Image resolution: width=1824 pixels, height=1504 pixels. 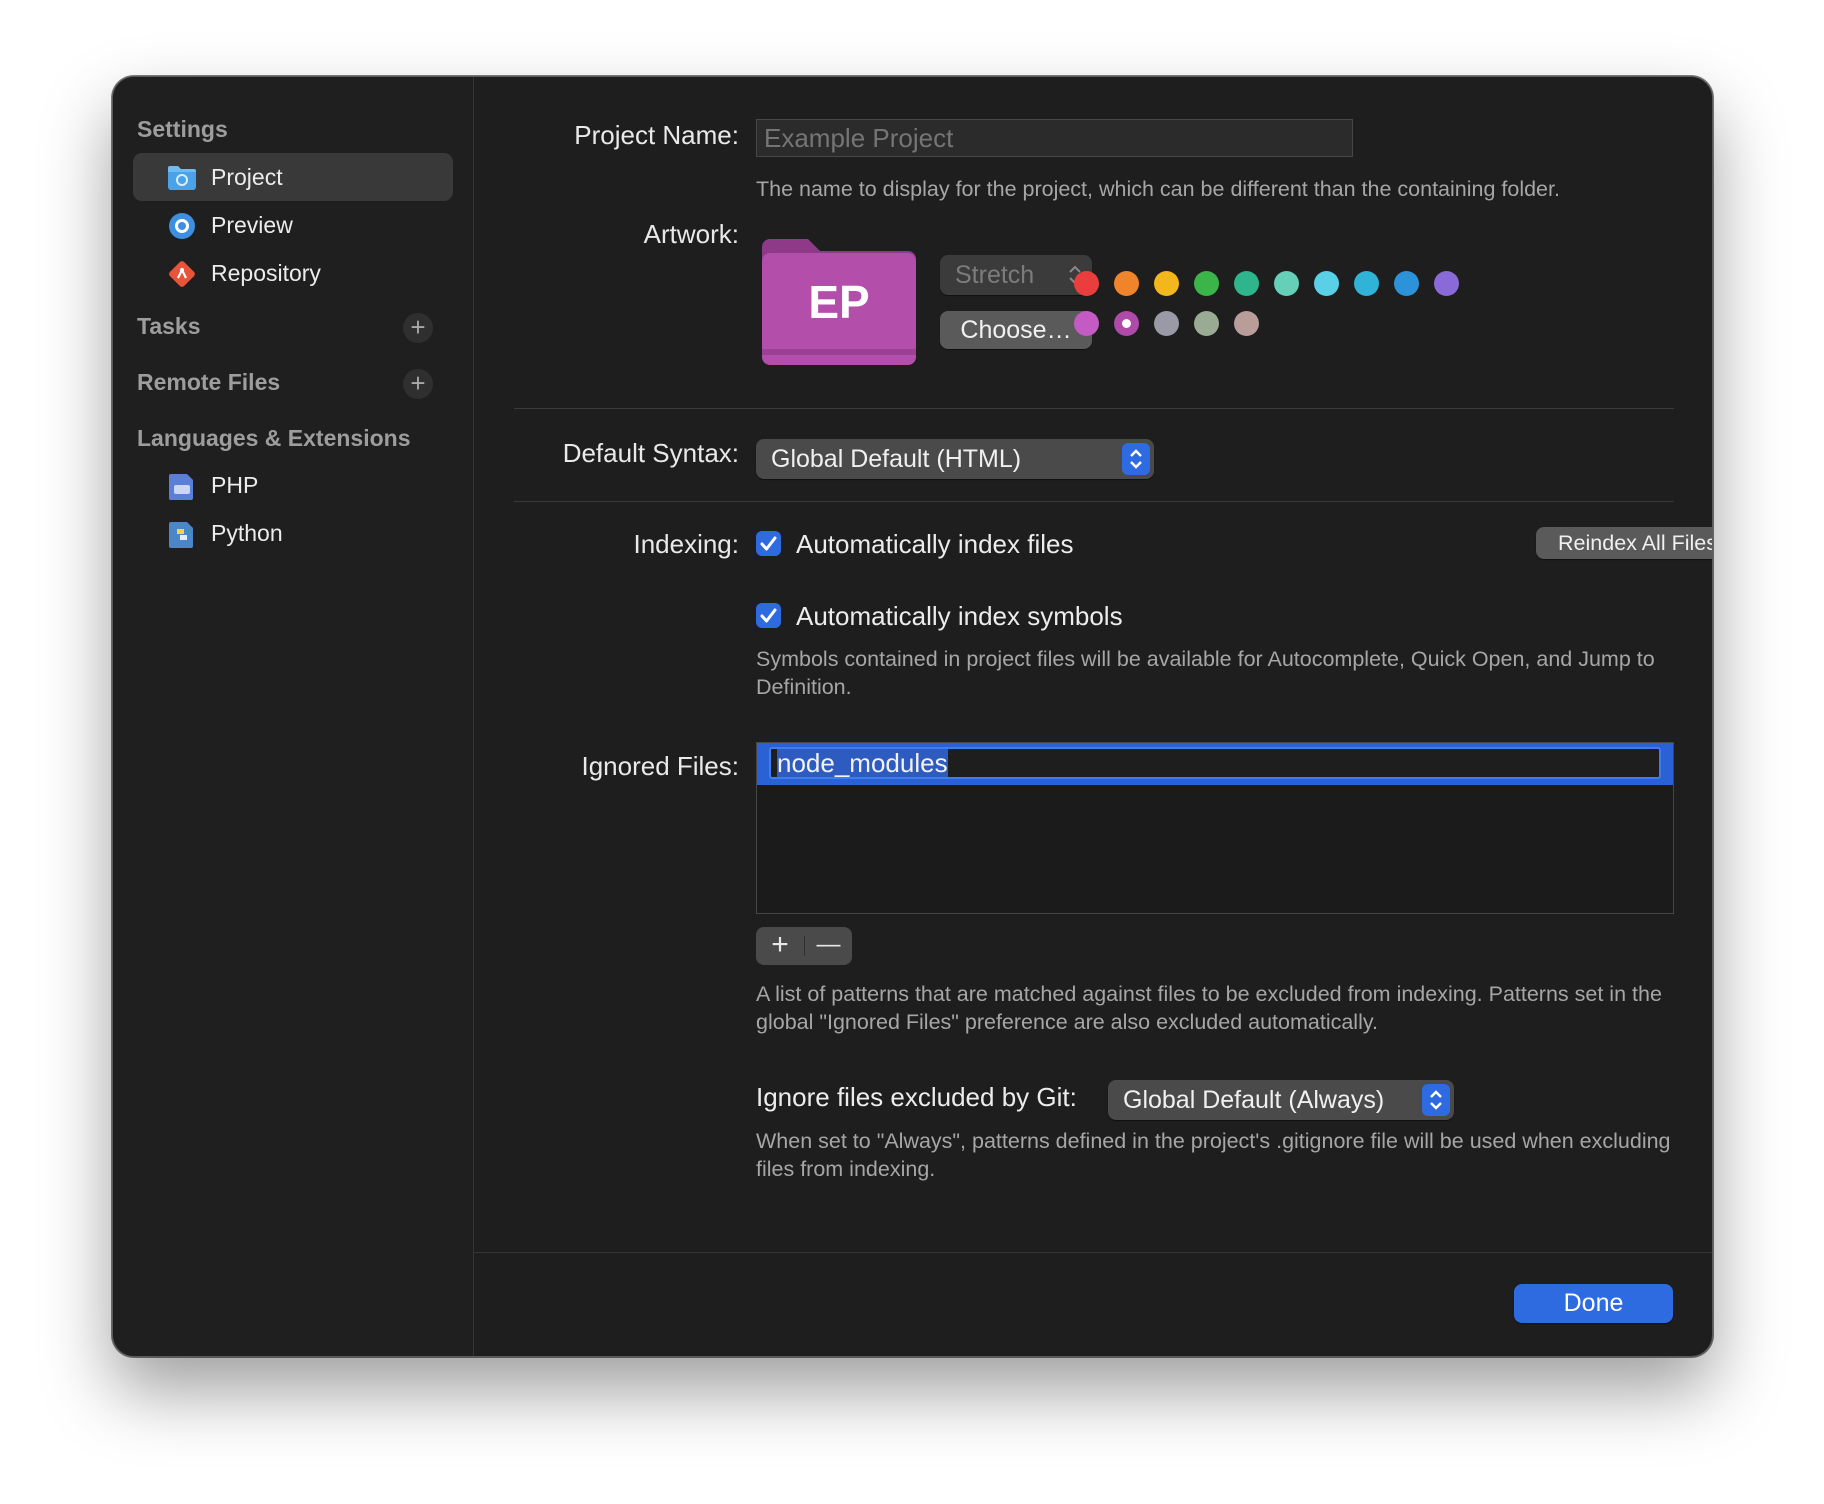 What do you see at coordinates (181, 487) in the screenshot?
I see `php-file-icon` at bounding box center [181, 487].